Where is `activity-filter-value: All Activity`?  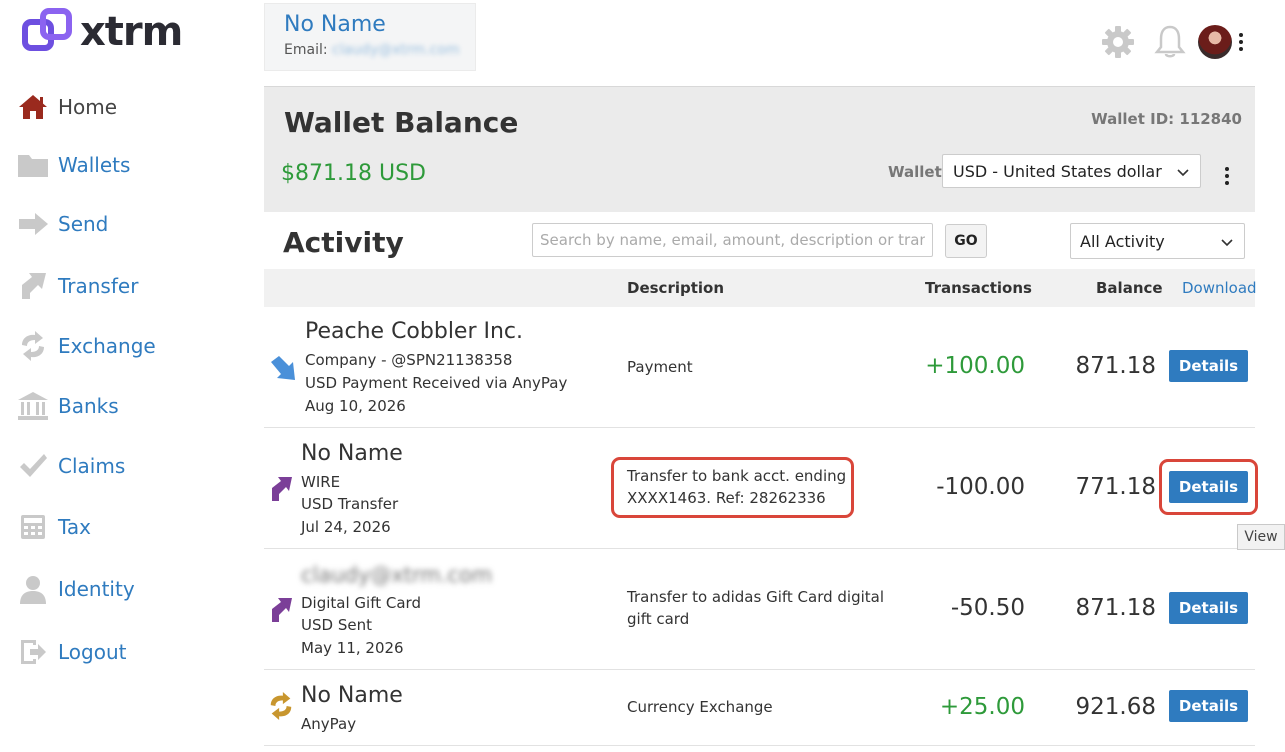 activity-filter-value: All Activity is located at coordinates (1122, 241).